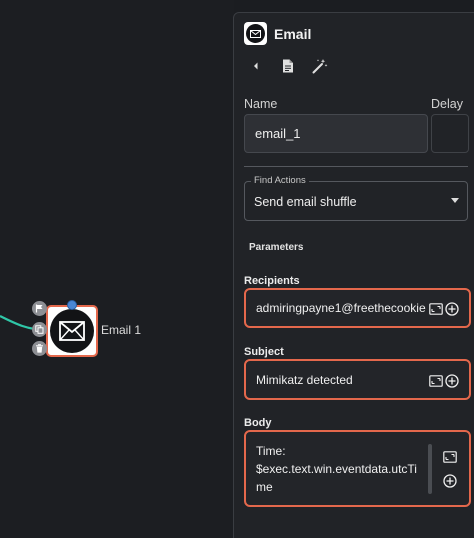 This screenshot has width=474, height=538. Describe the element at coordinates (261, 104) in the screenshot. I see `name-label: Name` at that location.